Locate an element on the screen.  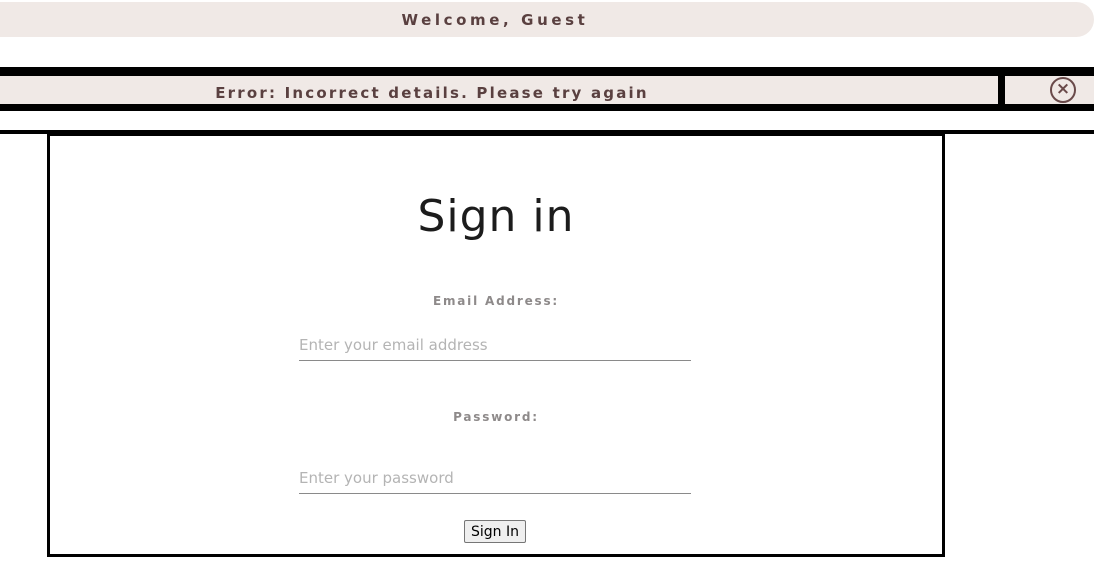
password-field is located at coordinates (495, 478).